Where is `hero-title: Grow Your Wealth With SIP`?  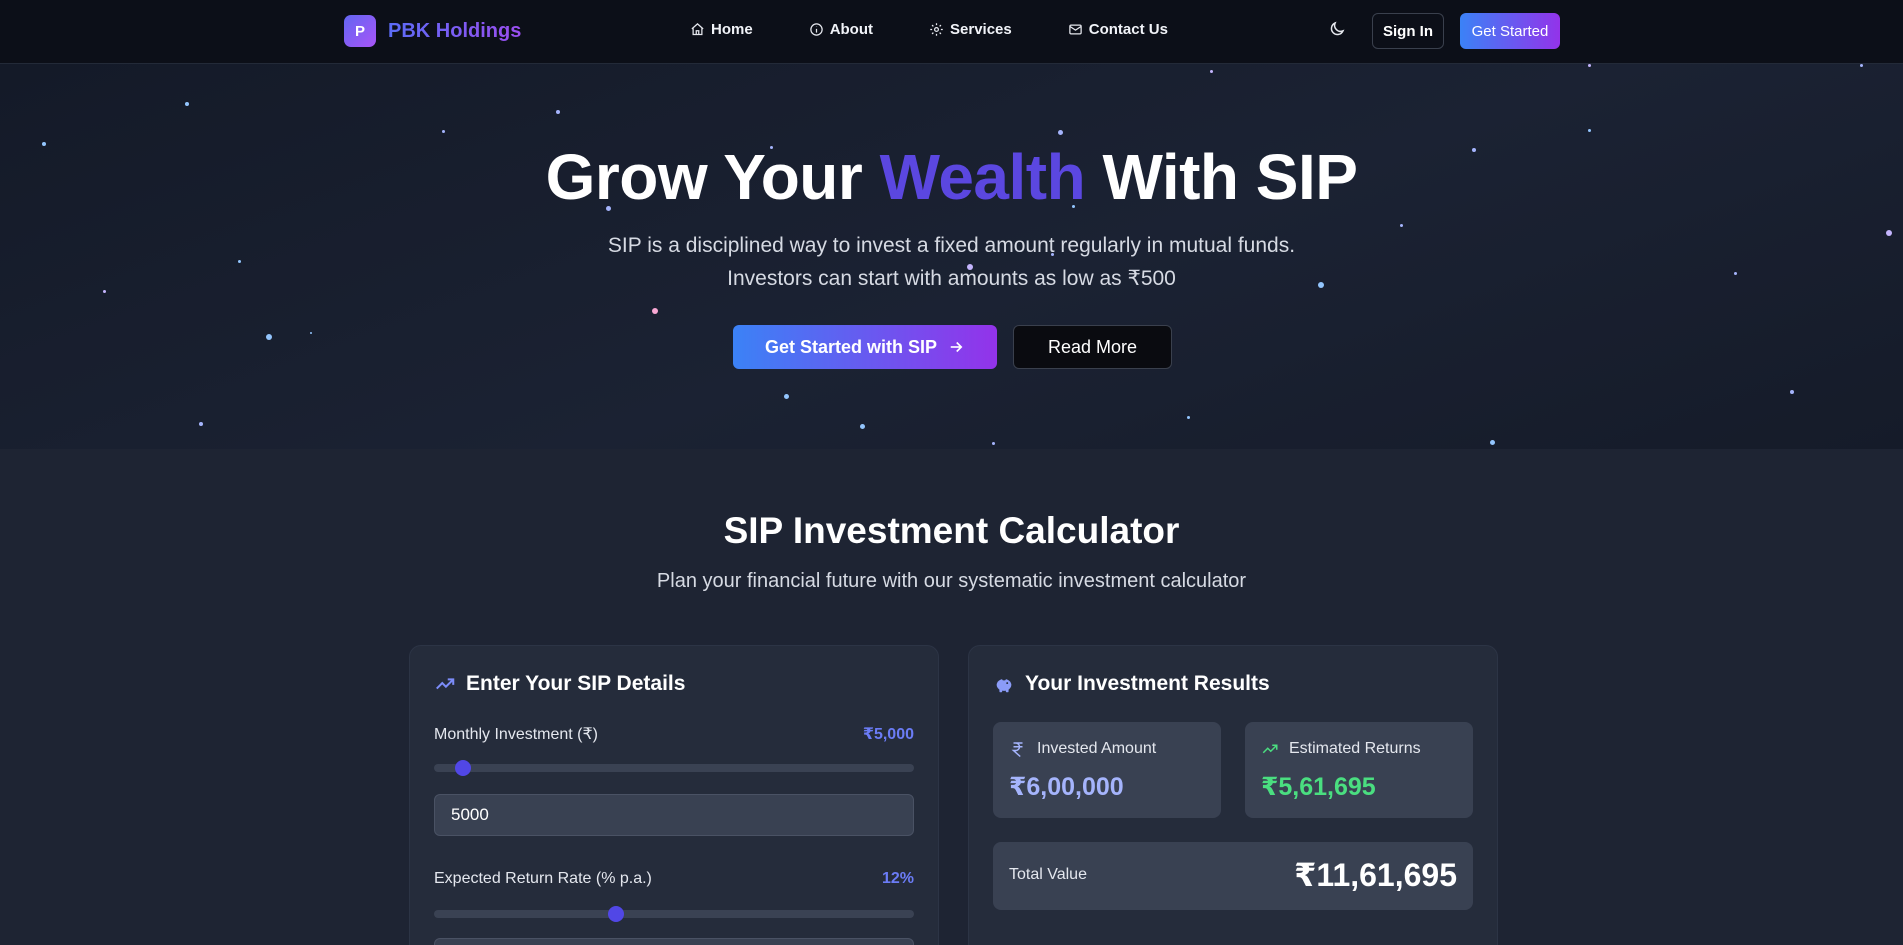 hero-title: Grow Your Wealth With SIP is located at coordinates (951, 177).